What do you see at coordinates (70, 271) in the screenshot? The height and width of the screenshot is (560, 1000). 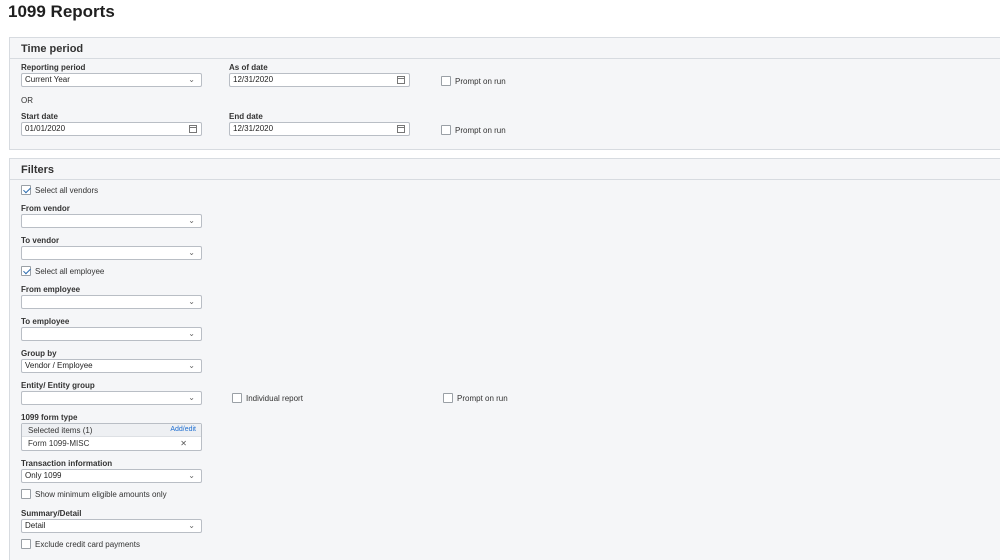 I see `select-all-employee-label: Select all employee` at bounding box center [70, 271].